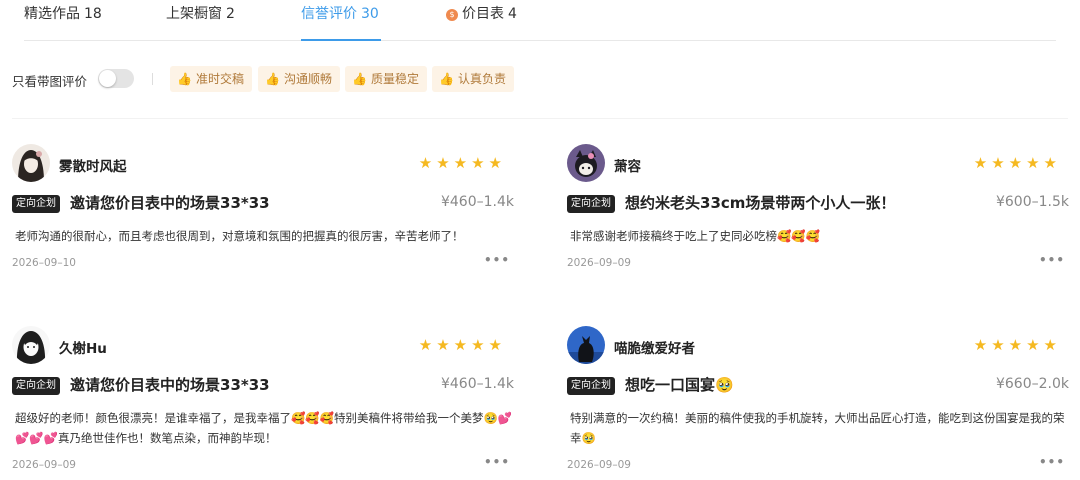 The height and width of the screenshot is (480, 1080). What do you see at coordinates (512, 14) in the screenshot?
I see `tab-count: 4` at bounding box center [512, 14].